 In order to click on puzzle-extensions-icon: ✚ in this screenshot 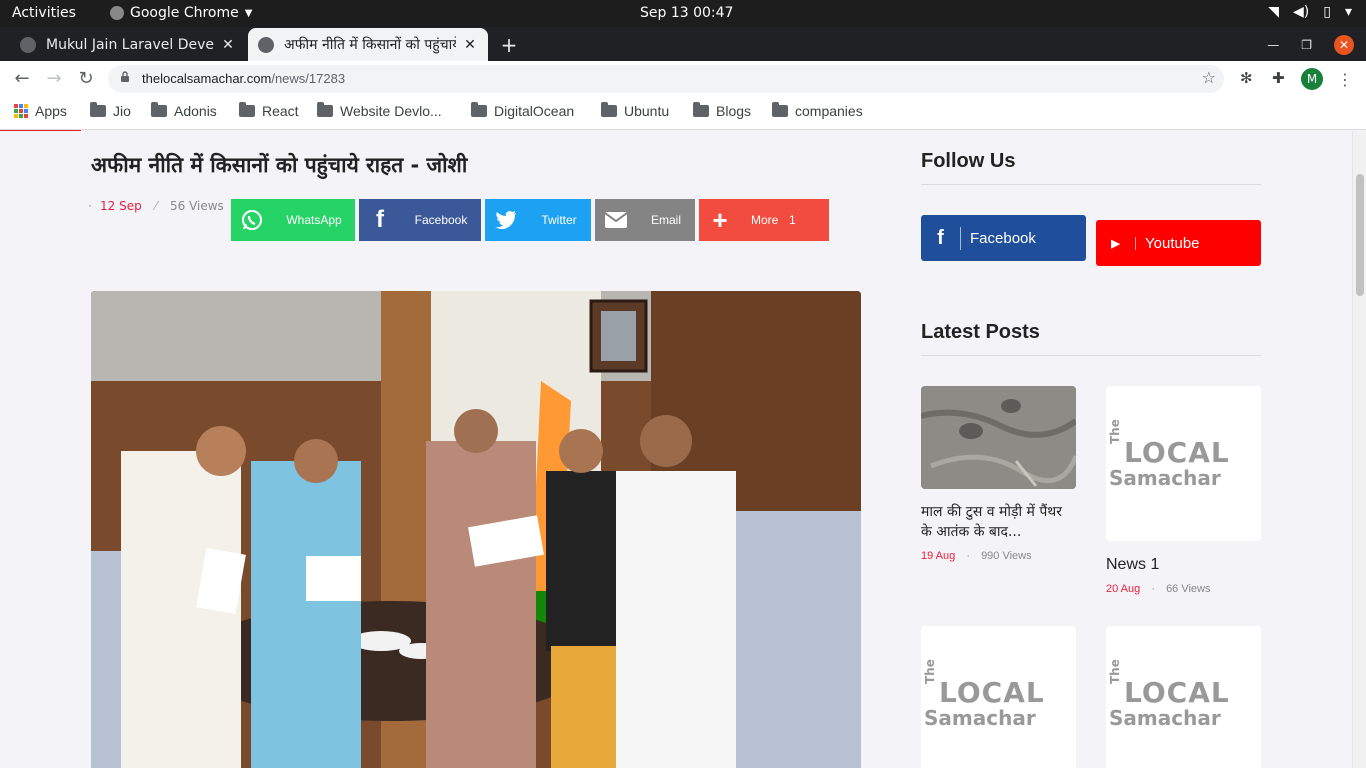, I will do `click(1278, 78)`.